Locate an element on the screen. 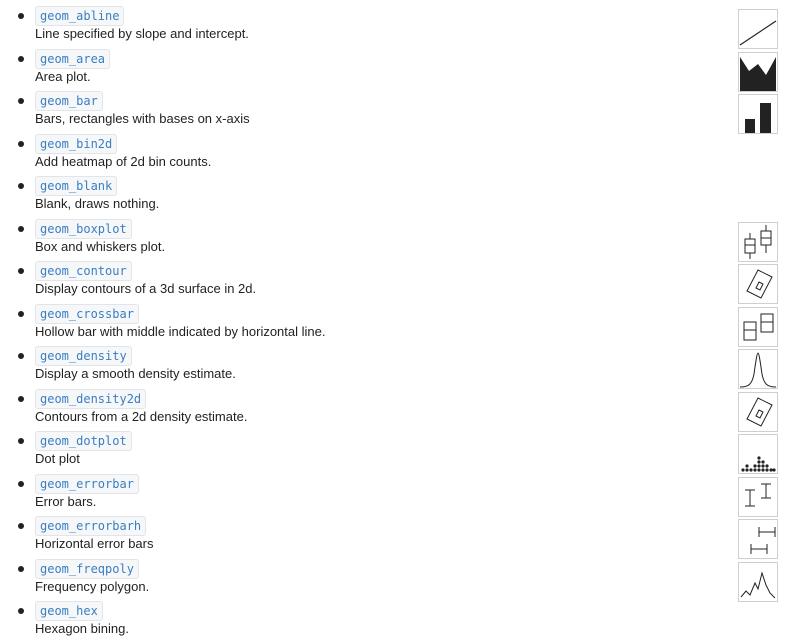 The image size is (800, 643). function-description: Display a smooth density estimate. is located at coordinates (135, 373).